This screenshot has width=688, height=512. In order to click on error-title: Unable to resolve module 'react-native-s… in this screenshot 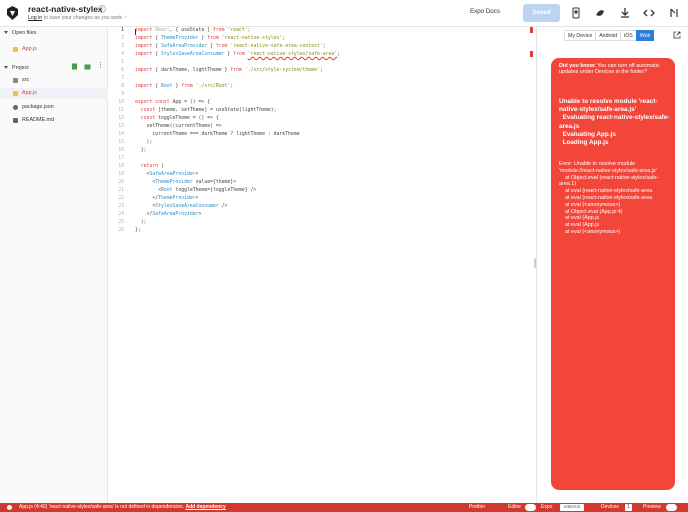, I will do `click(614, 122)`.